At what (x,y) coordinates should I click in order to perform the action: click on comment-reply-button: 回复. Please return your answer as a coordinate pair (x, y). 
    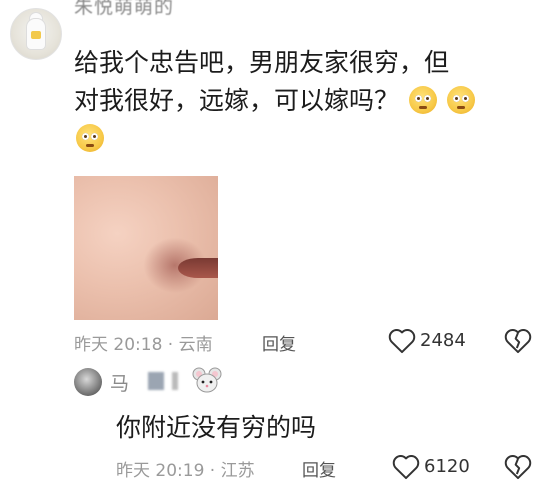
    Looking at the image, I should click on (279, 342).